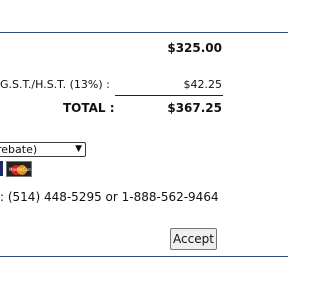  I want to click on mastercard-icon: MasterCard, so click(19, 169).